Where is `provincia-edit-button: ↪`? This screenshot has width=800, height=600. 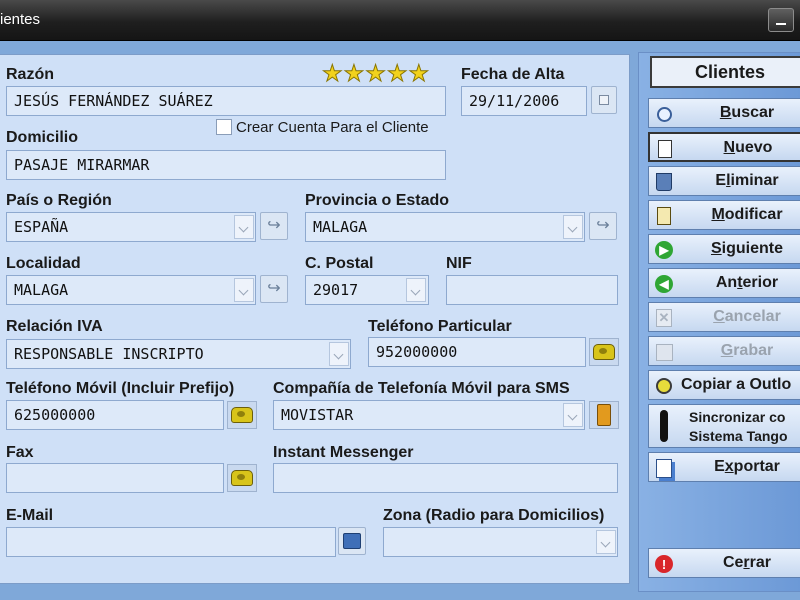
provincia-edit-button: ↪ is located at coordinates (603, 226).